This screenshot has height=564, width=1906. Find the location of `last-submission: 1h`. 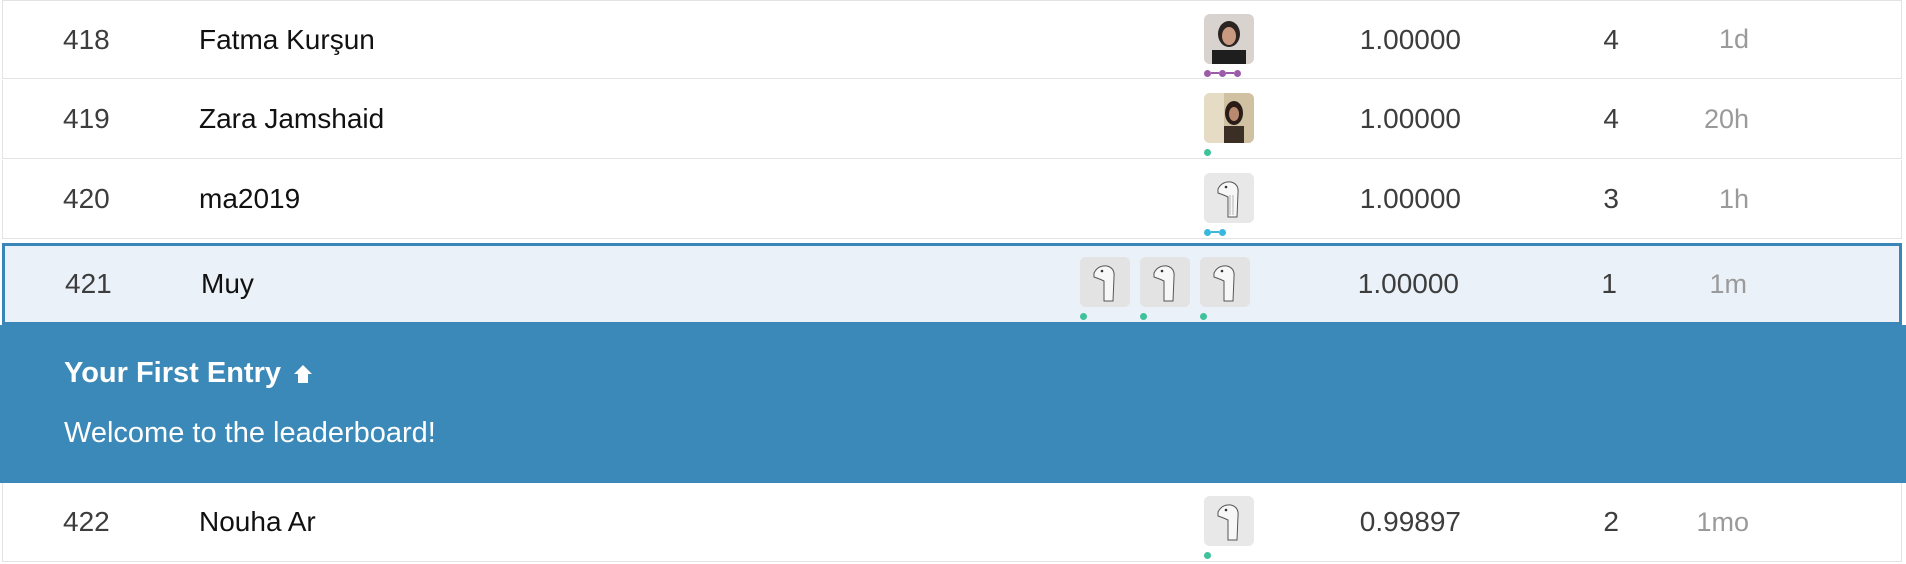

last-submission: 1h is located at coordinates (1733, 198).